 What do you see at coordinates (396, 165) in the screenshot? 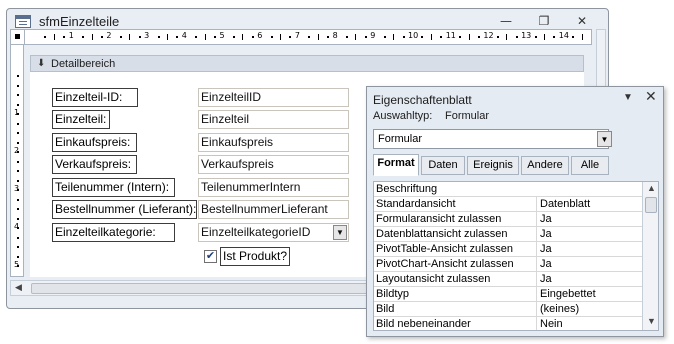
I see `tab-format: Format` at bounding box center [396, 165].